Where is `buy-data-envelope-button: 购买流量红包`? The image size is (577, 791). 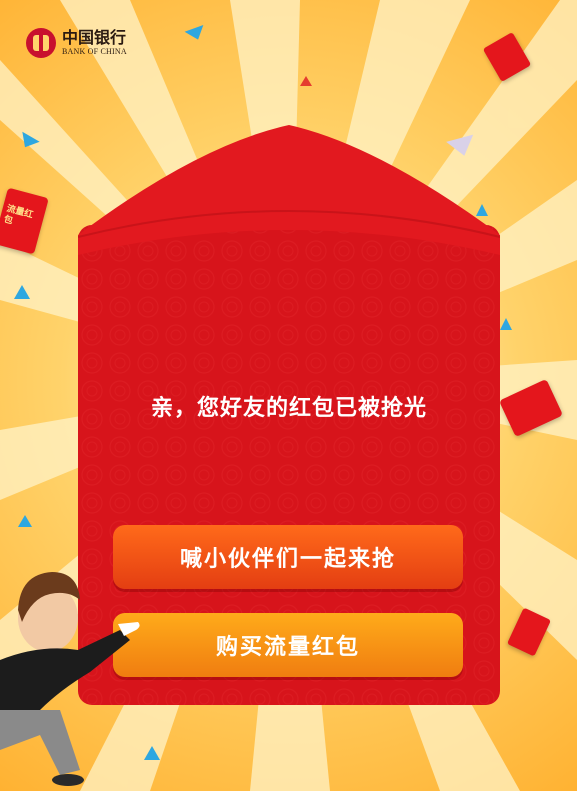 buy-data-envelope-button: 购买流量红包 is located at coordinates (288, 645).